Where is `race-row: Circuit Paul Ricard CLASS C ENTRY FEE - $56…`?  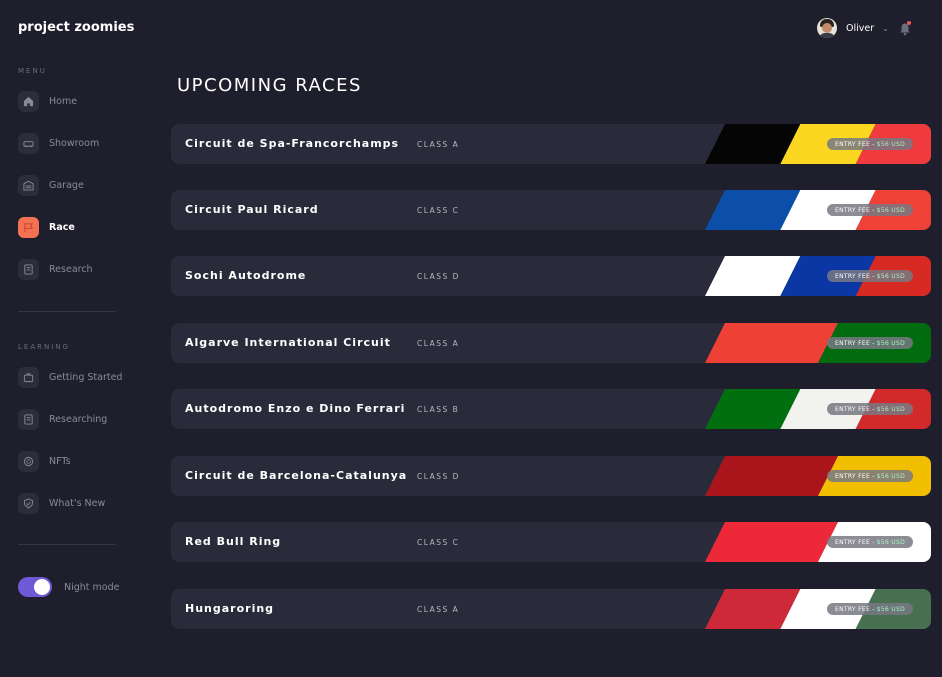 race-row: Circuit Paul Ricard CLASS C ENTRY FEE - $56… is located at coordinates (551, 210).